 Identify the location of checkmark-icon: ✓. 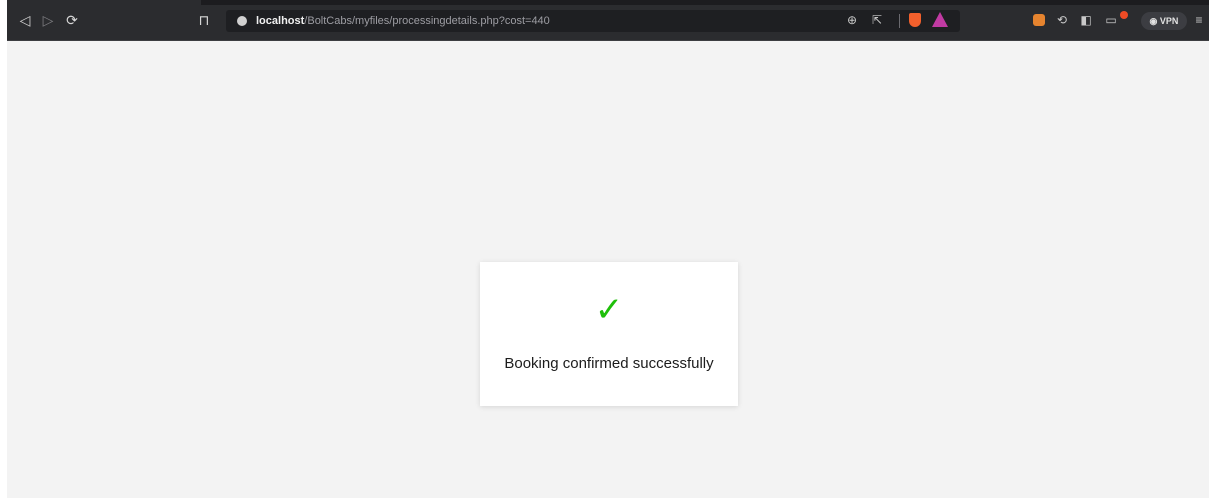
(609, 310).